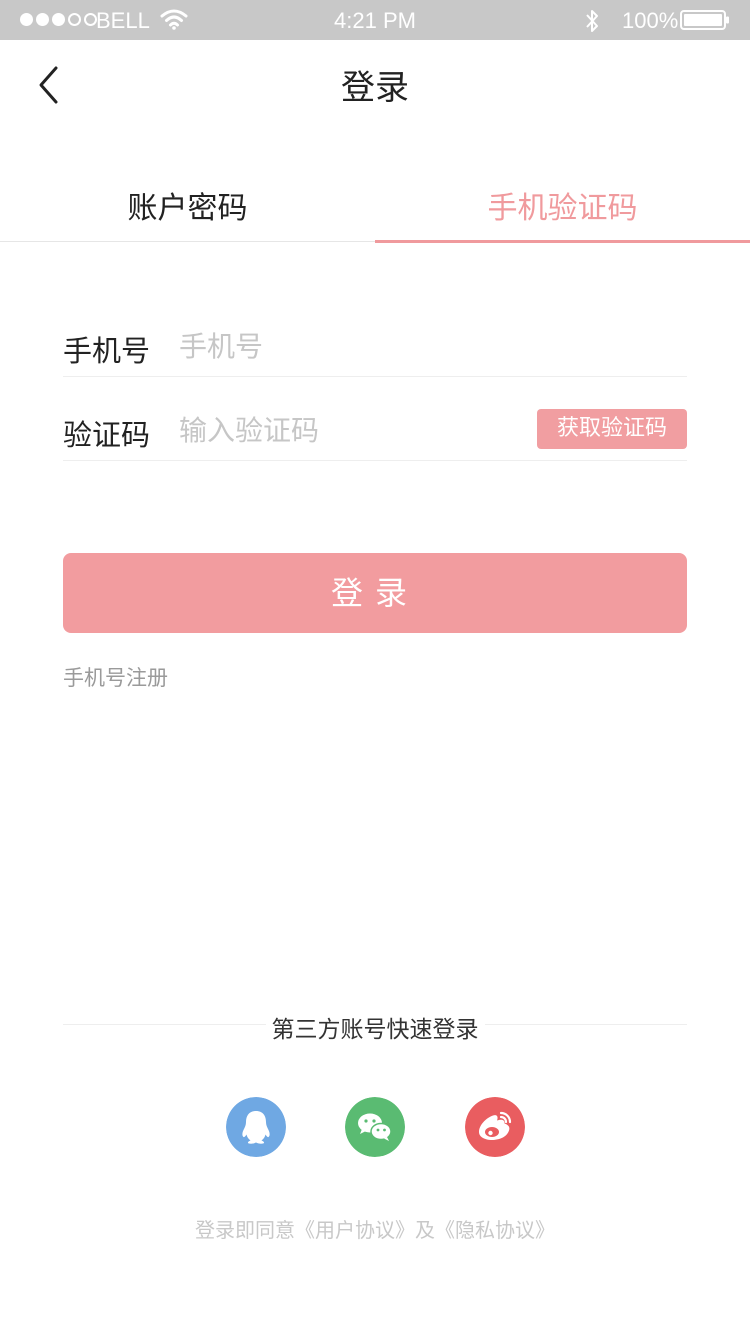 The height and width of the screenshot is (1334, 750). I want to click on login-button: 登录, so click(375, 593).